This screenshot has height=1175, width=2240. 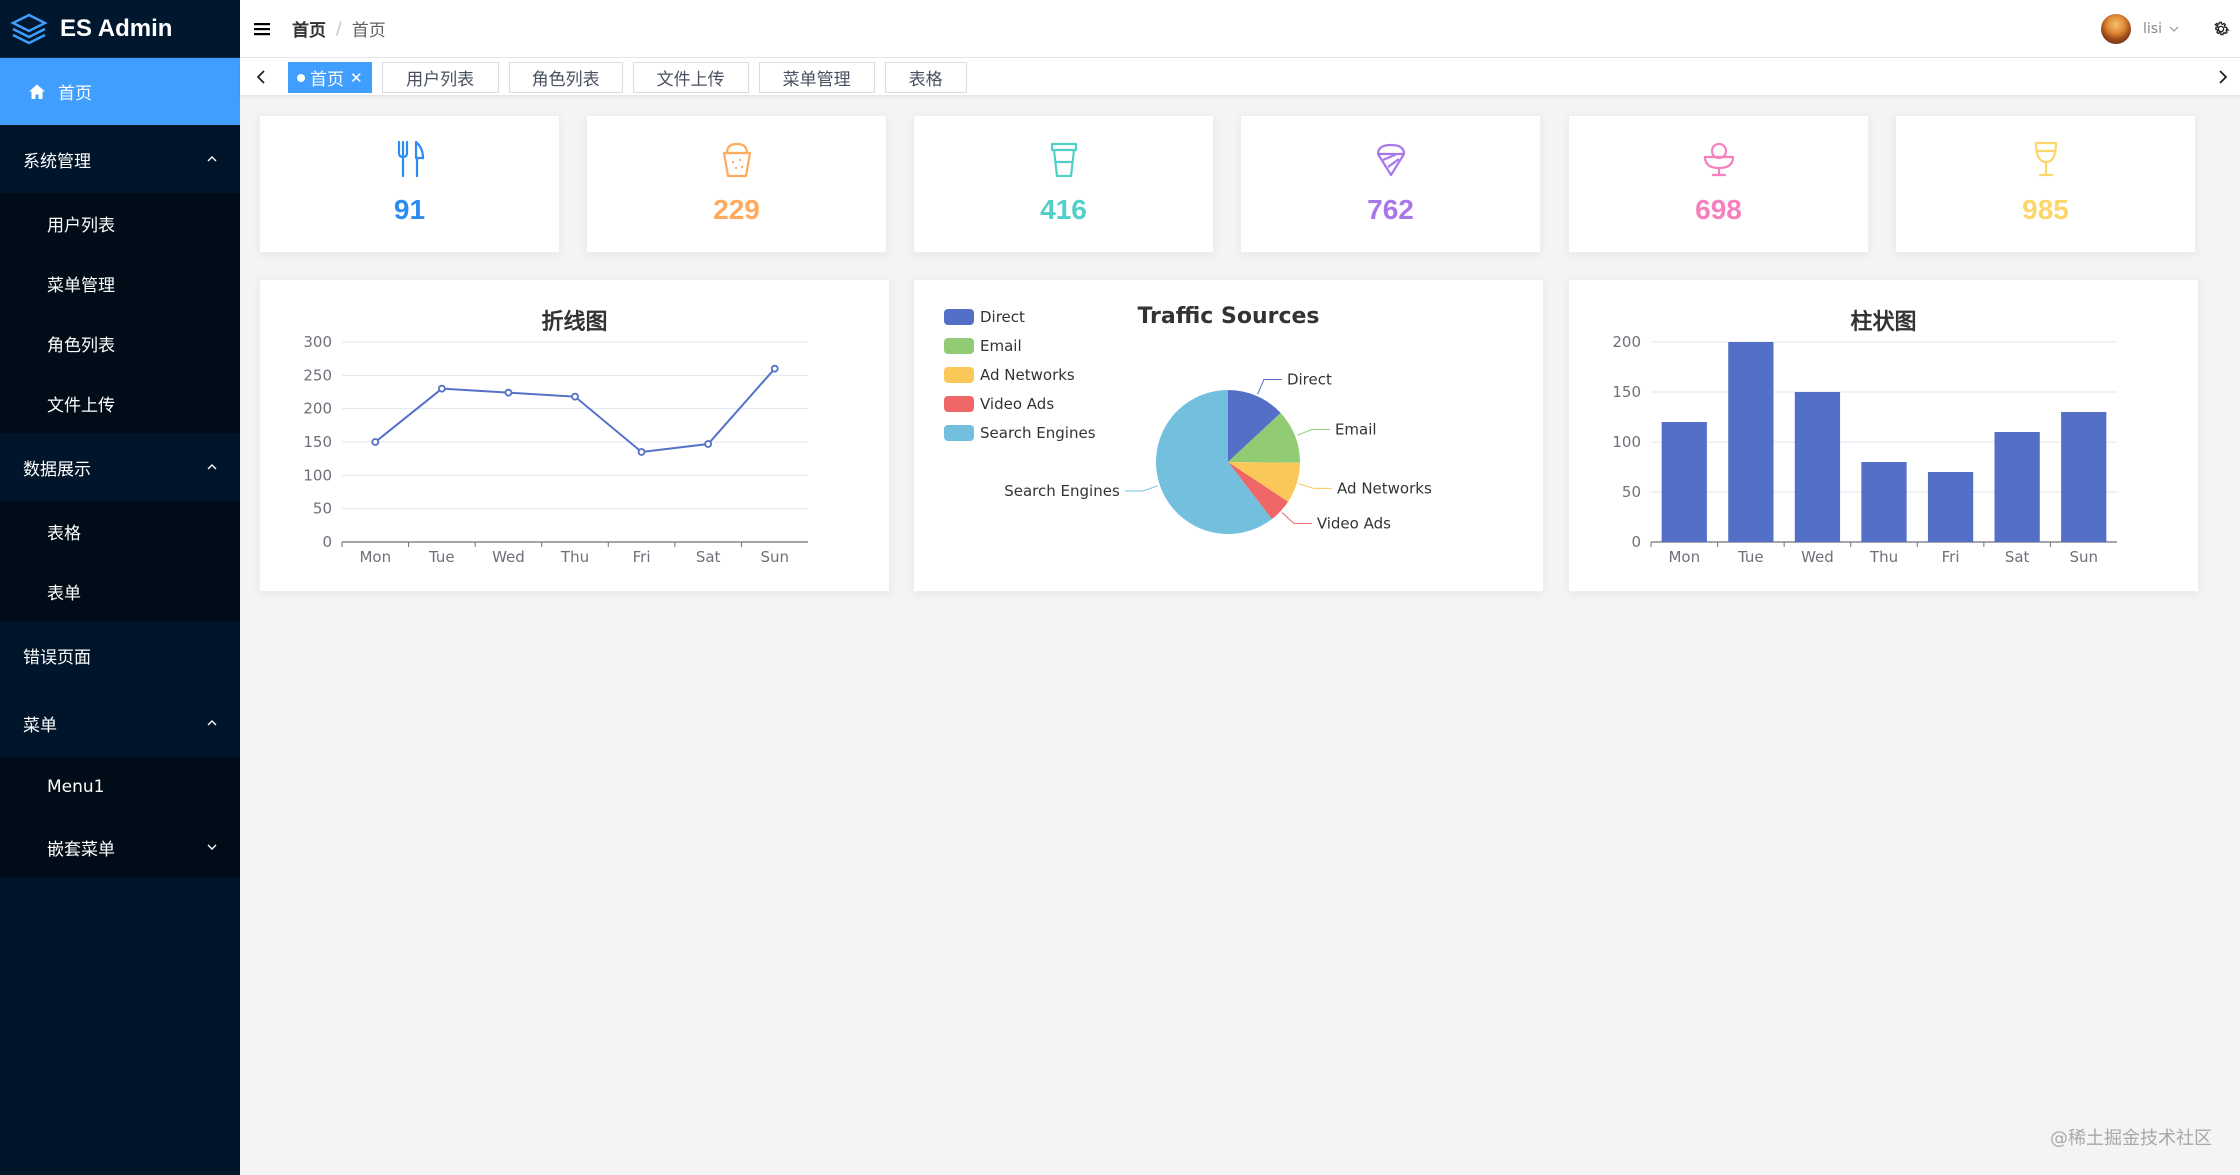 What do you see at coordinates (2221, 29) in the screenshot?
I see `gear-icon` at bounding box center [2221, 29].